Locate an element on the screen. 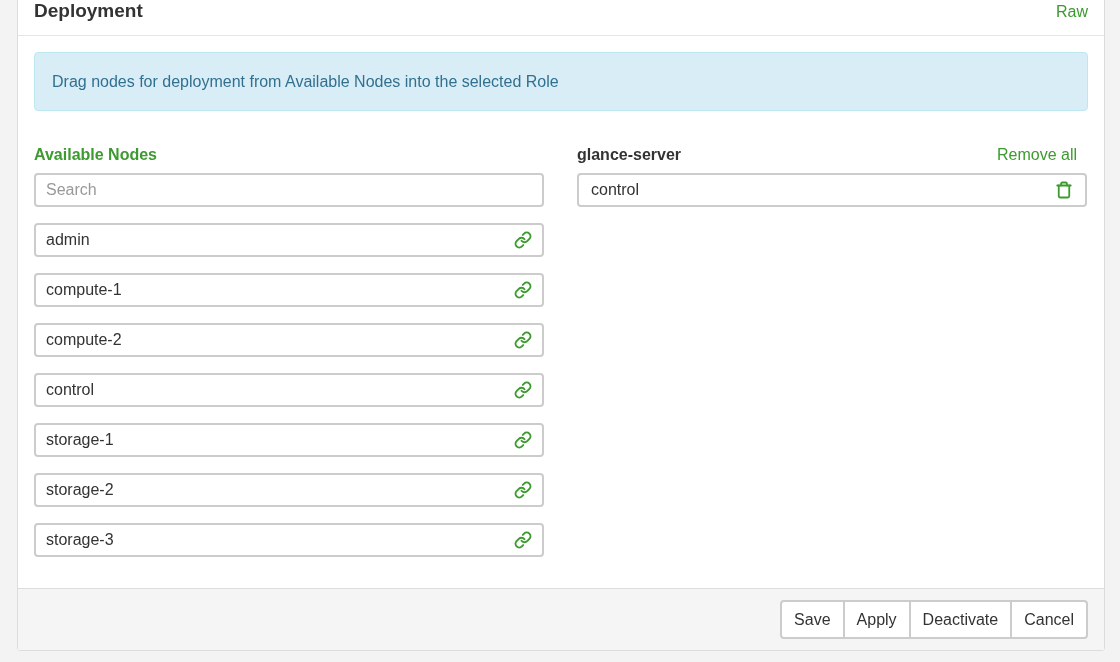  footer-button: Deactivate is located at coordinates (960, 619).